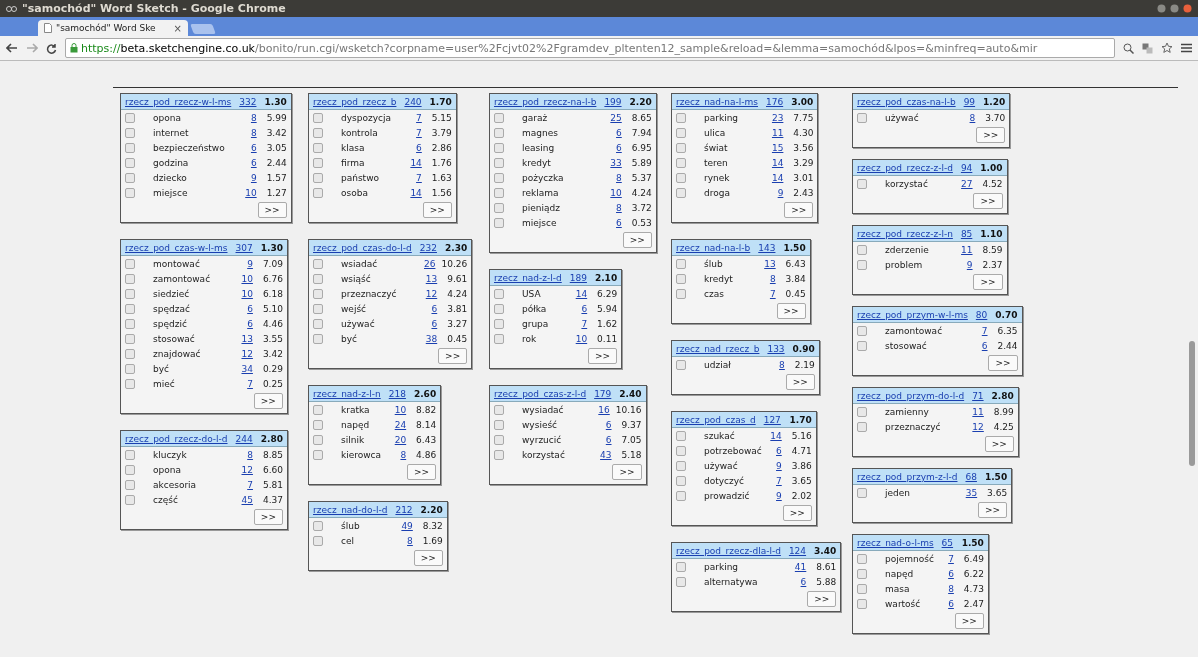 This screenshot has width=1198, height=657. Describe the element at coordinates (545, 101) in the screenshot. I see `relation-link: rzecz_pod_rzecz-na-l-b` at that location.